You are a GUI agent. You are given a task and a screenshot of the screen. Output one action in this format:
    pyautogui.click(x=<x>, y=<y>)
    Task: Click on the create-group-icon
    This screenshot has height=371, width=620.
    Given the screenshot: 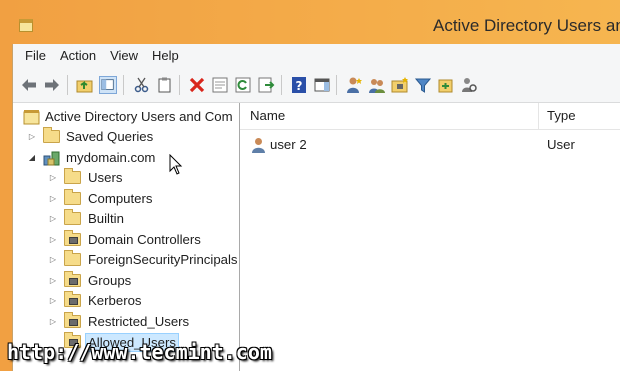 What is the action you would take?
    pyautogui.click(x=377, y=85)
    